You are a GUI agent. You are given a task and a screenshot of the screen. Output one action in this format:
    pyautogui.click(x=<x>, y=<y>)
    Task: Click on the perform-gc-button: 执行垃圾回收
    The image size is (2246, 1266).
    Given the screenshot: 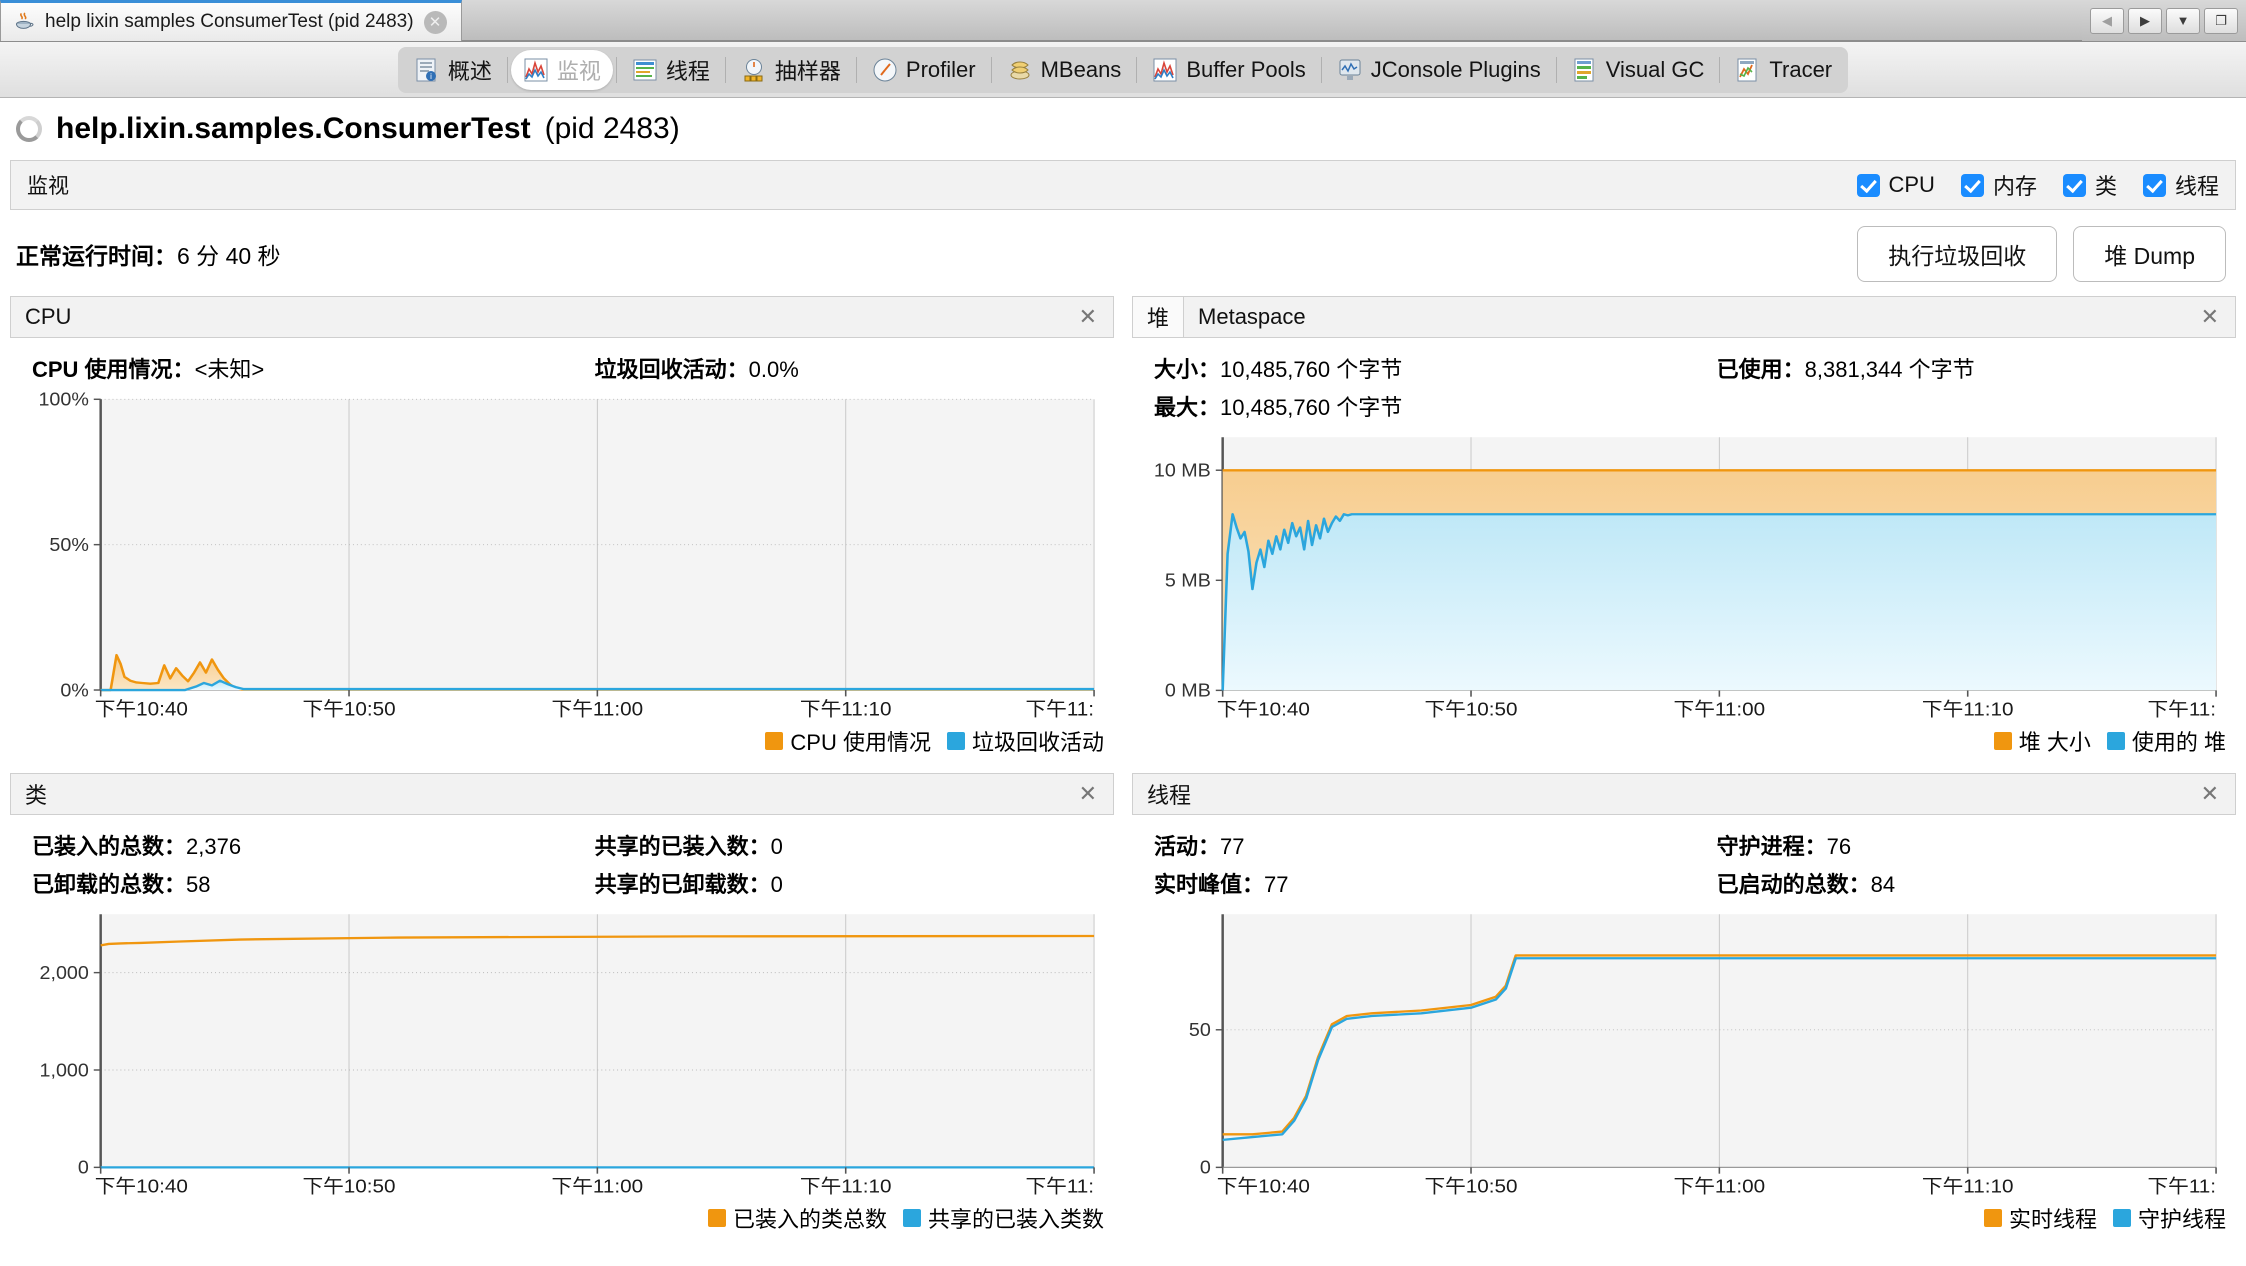 What is the action you would take?
    pyautogui.click(x=1957, y=254)
    